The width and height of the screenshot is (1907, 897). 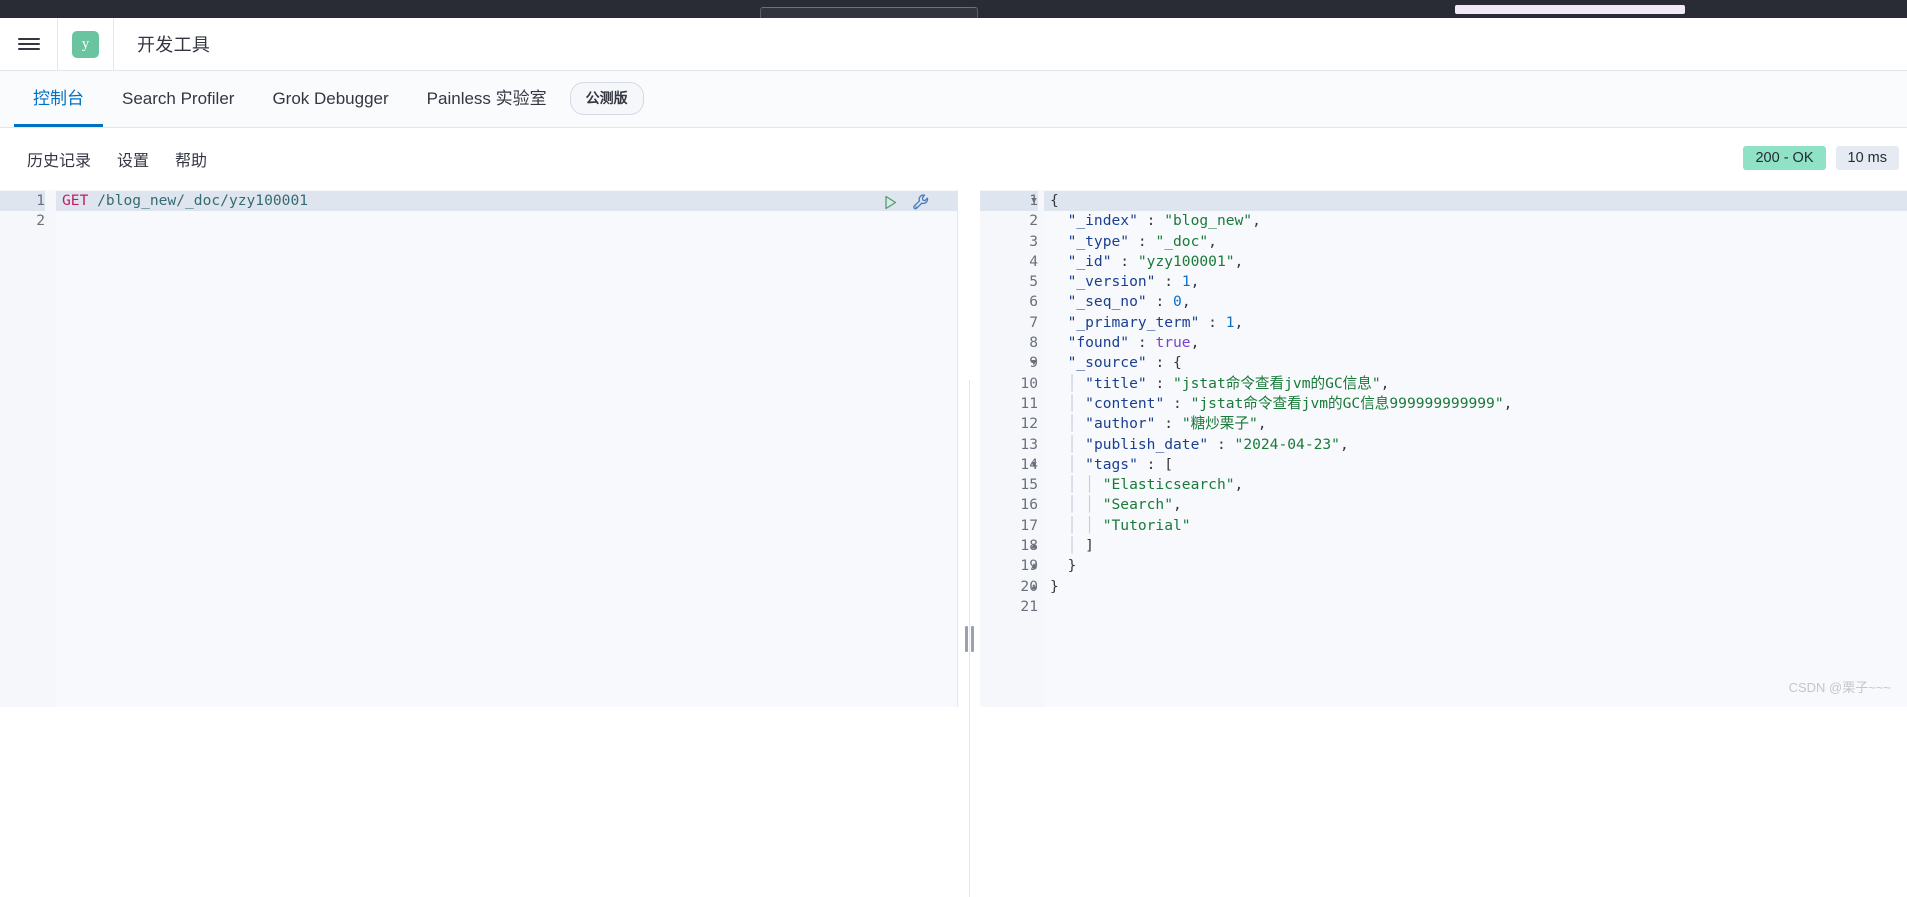 I want to click on pane-splitter, so click(x=969, y=638).